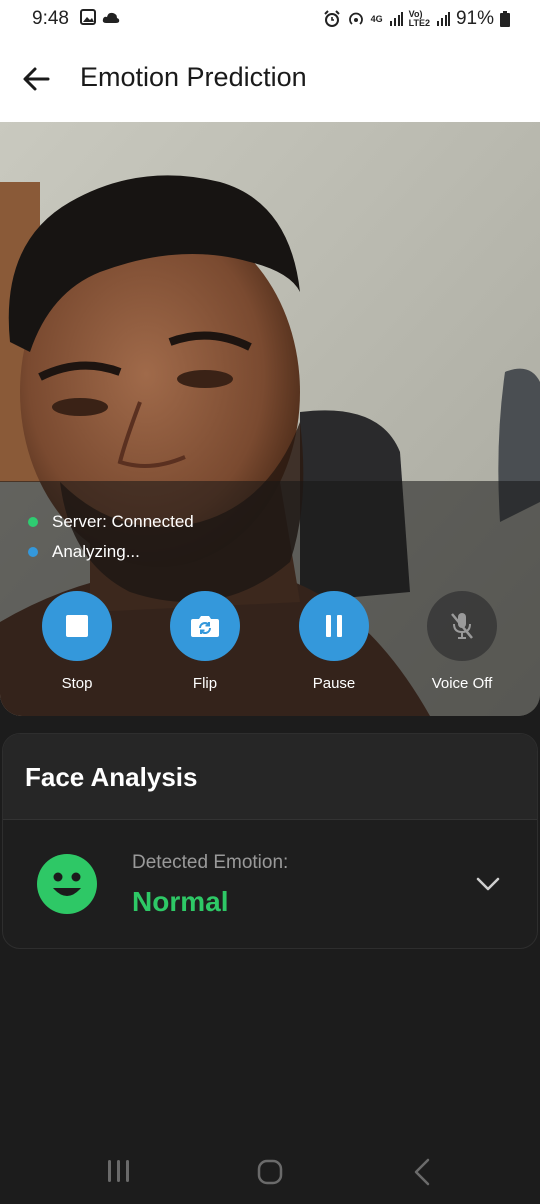 This screenshot has height=1204, width=540. I want to click on mic-off-icon, so click(462, 626).